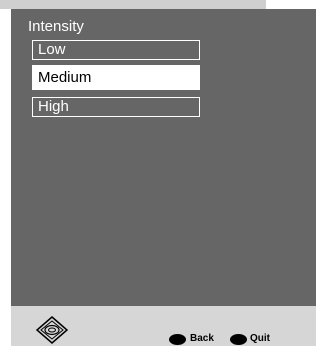 The height and width of the screenshot is (354, 323). What do you see at coordinates (116, 107) in the screenshot?
I see `option-high: High` at bounding box center [116, 107].